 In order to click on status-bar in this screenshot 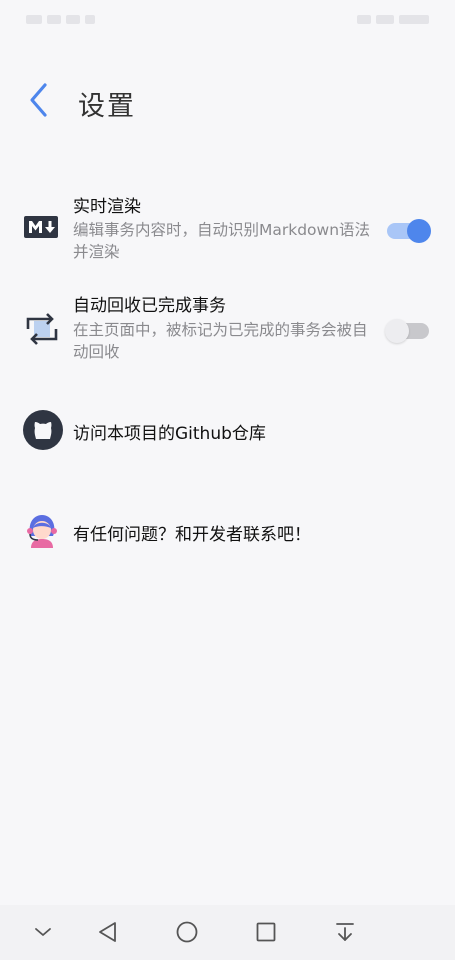, I will do `click(227, 18)`.